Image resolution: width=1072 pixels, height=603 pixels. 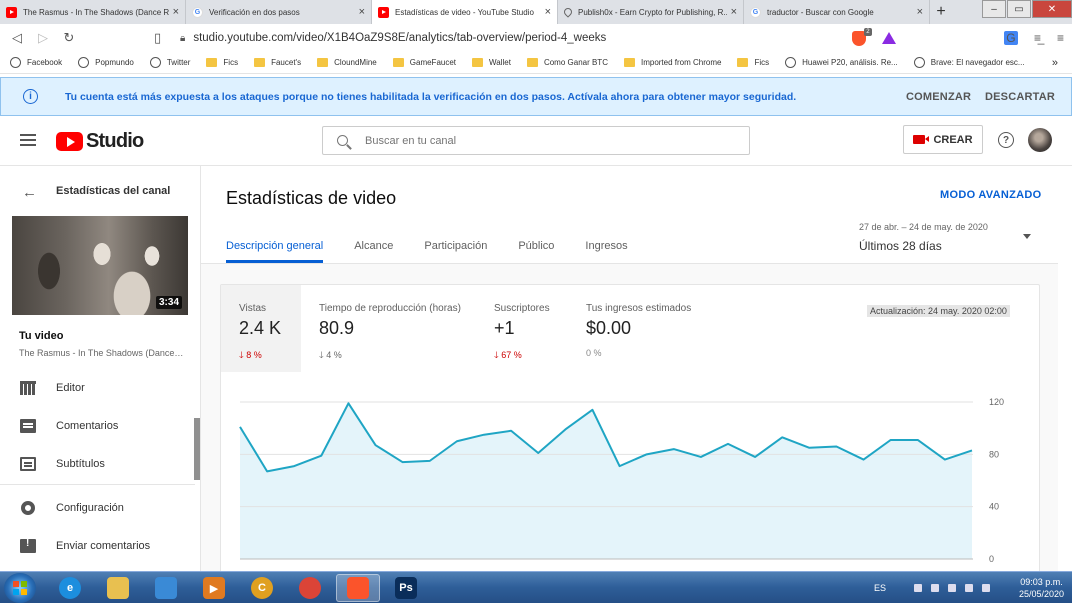 What do you see at coordinates (1037, 38) in the screenshot?
I see `playlist-icon: ≡̲` at bounding box center [1037, 38].